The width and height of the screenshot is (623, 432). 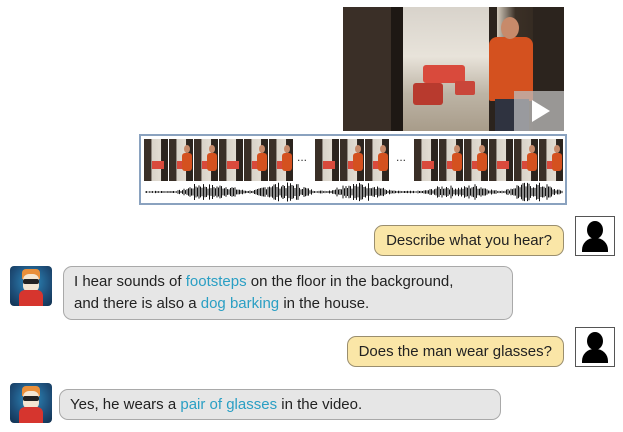 What do you see at coordinates (367, 69) in the screenshot?
I see `scene-door` at bounding box center [367, 69].